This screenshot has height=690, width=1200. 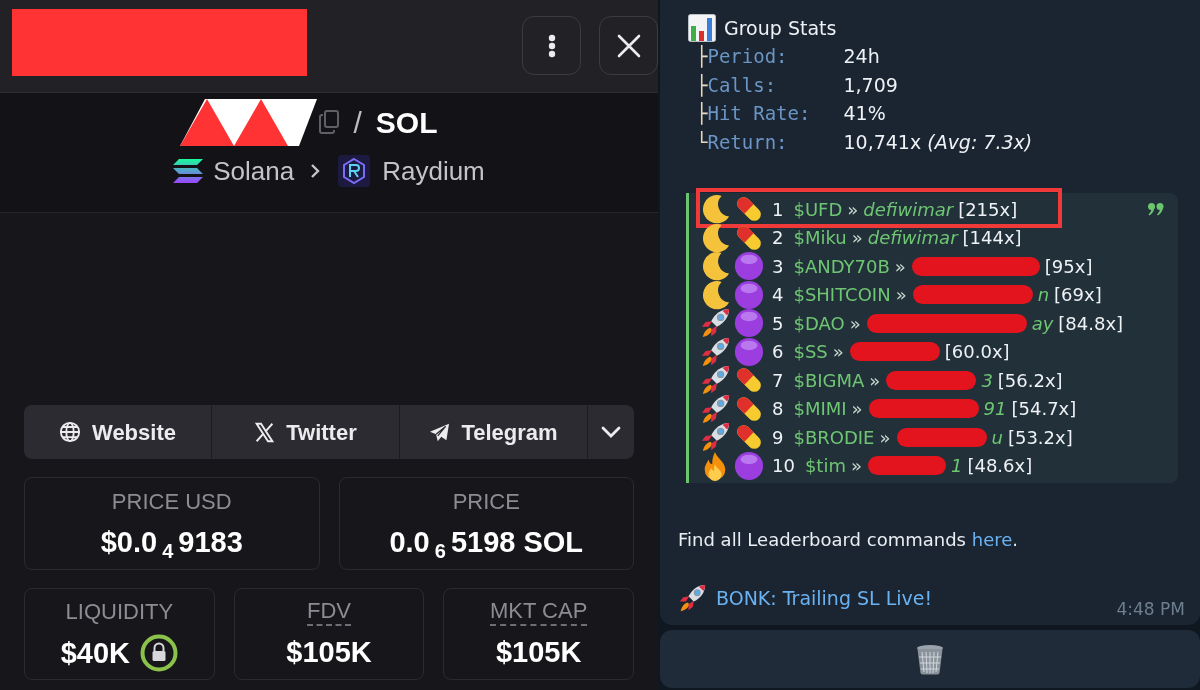 What do you see at coordinates (992, 238) in the screenshot?
I see `multiplier-text: [144x]` at bounding box center [992, 238].